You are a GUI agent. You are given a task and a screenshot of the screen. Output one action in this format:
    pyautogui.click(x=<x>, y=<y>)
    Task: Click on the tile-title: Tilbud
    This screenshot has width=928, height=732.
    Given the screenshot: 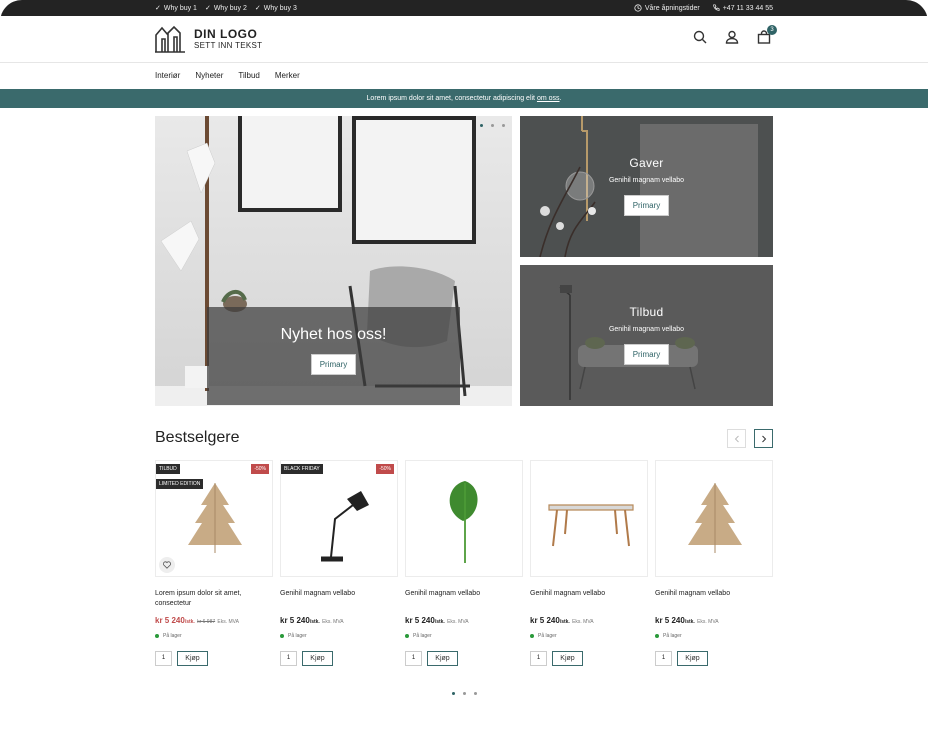 What is the action you would take?
    pyautogui.click(x=646, y=312)
    